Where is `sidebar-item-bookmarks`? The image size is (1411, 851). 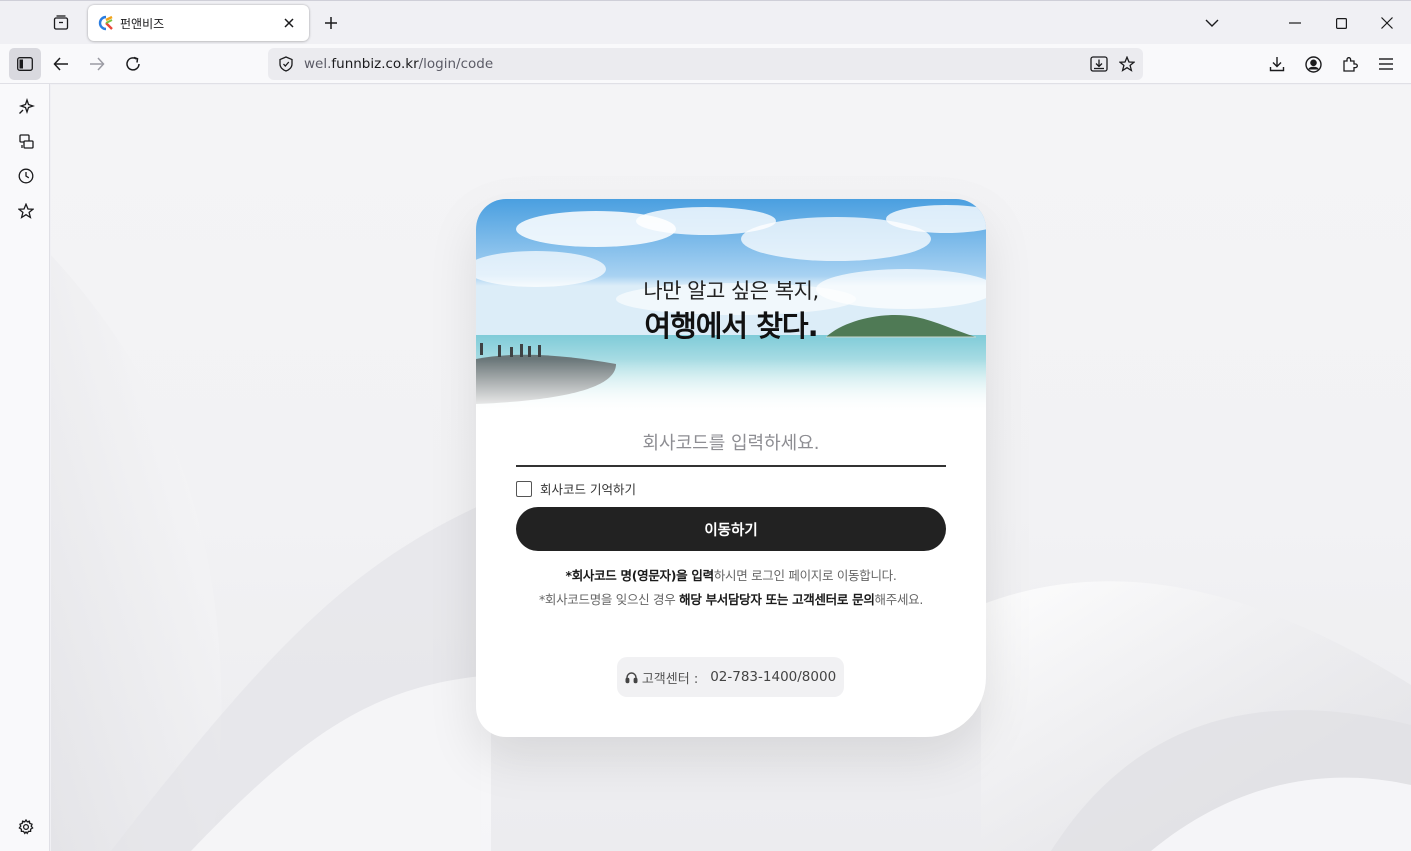 sidebar-item-bookmarks is located at coordinates (26, 211).